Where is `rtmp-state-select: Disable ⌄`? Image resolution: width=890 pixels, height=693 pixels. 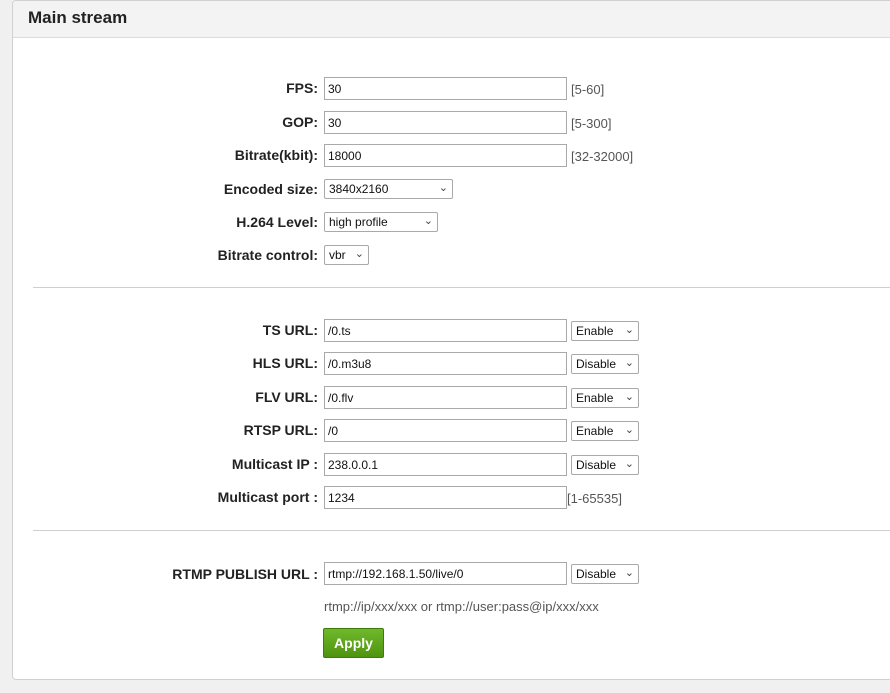
rtmp-state-select: Disable ⌄ is located at coordinates (605, 574).